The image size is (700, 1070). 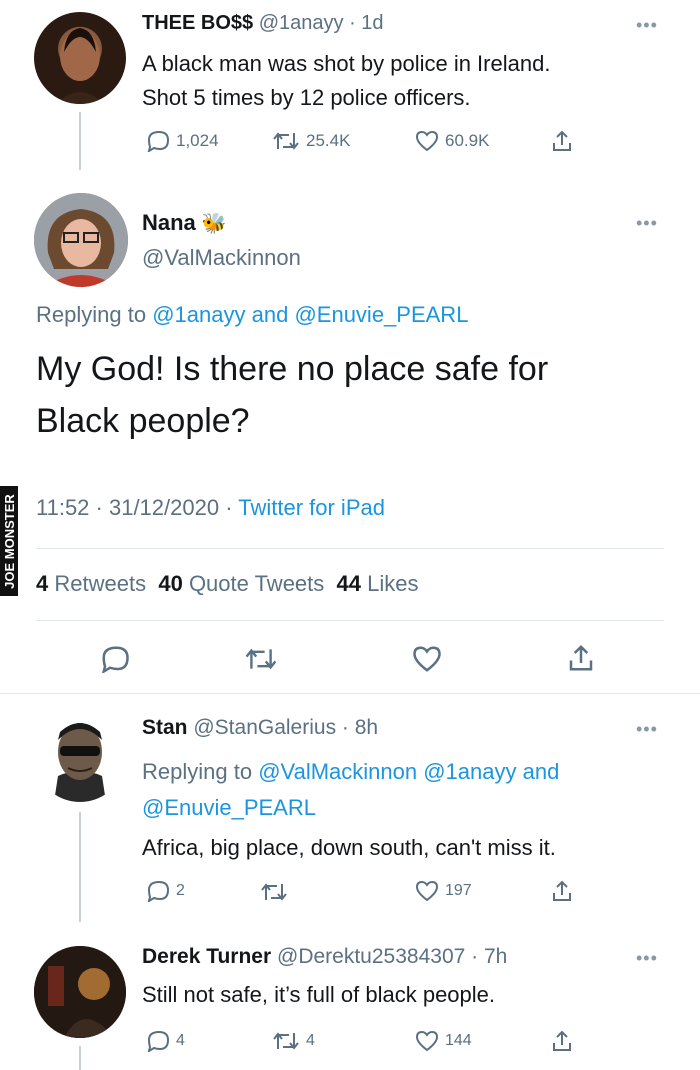 What do you see at coordinates (134, 507) in the screenshot?
I see `timestamp: 11:52 · 31/12/2020 ·` at bounding box center [134, 507].